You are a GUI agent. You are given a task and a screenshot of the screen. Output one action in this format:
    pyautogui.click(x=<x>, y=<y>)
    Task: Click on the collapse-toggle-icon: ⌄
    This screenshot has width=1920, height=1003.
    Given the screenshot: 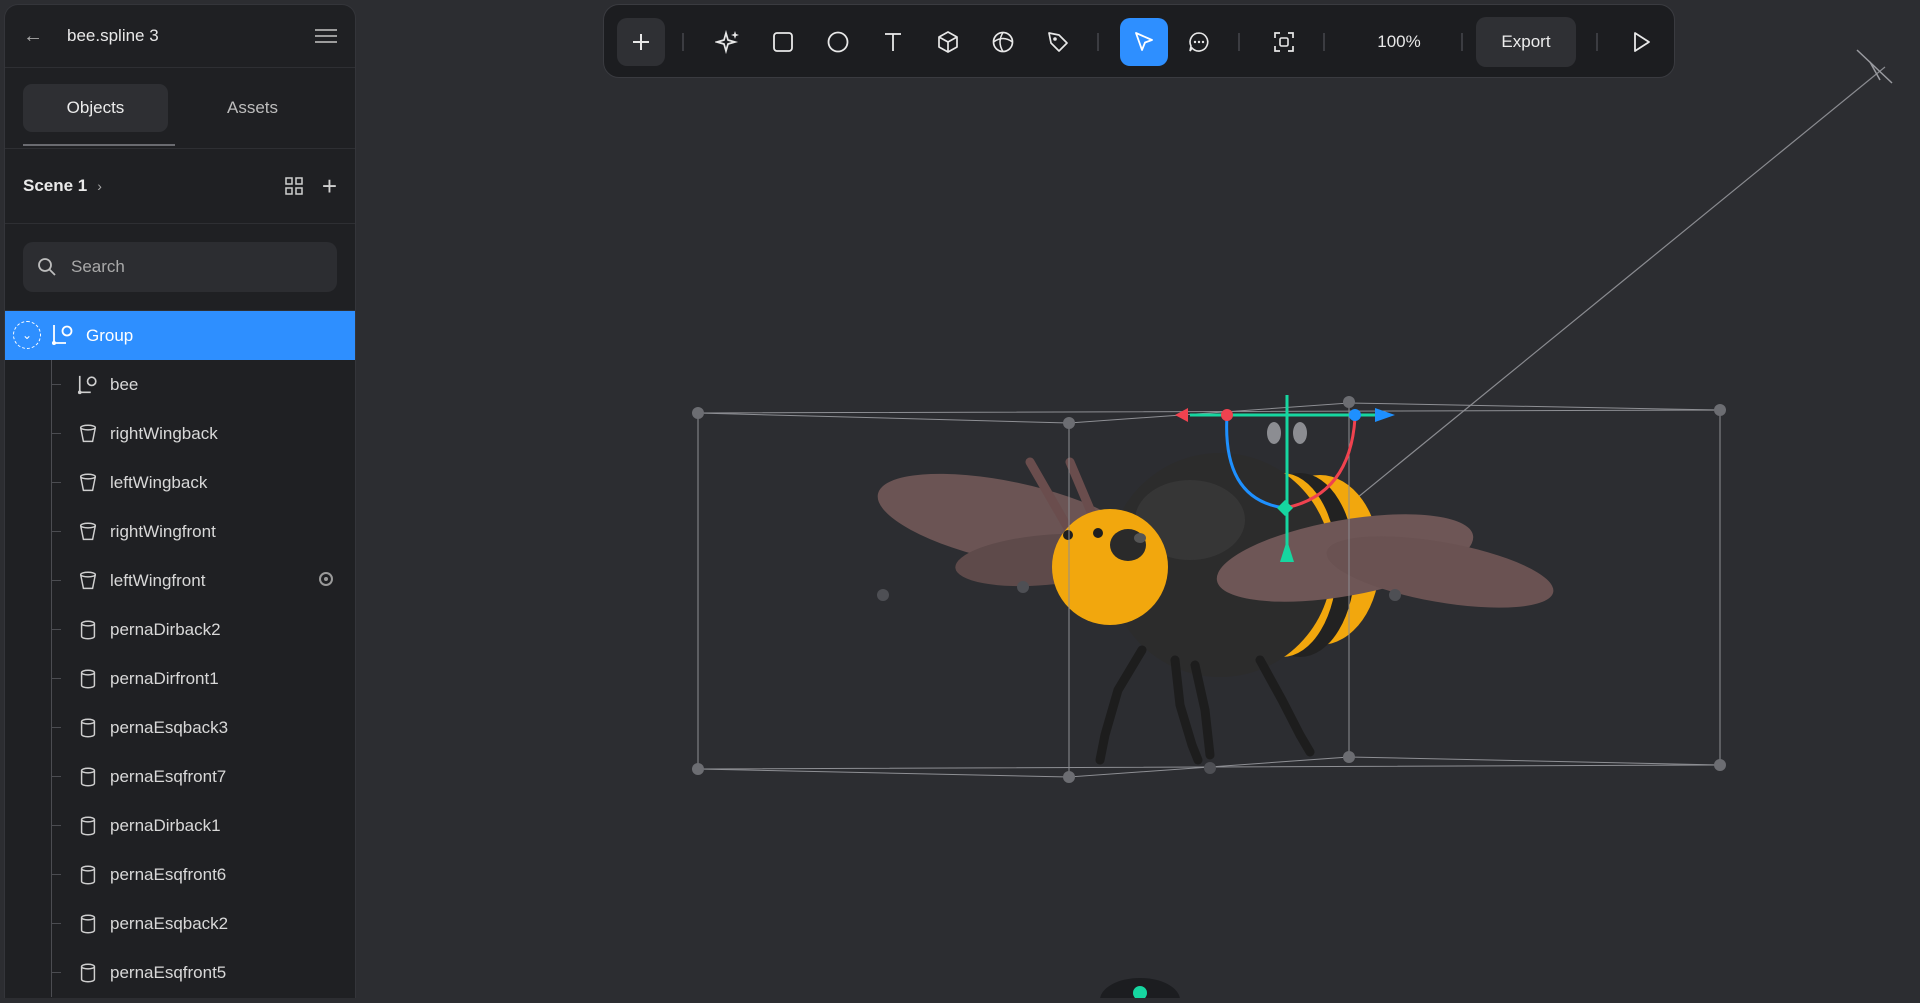 What is the action you would take?
    pyautogui.click(x=27, y=335)
    